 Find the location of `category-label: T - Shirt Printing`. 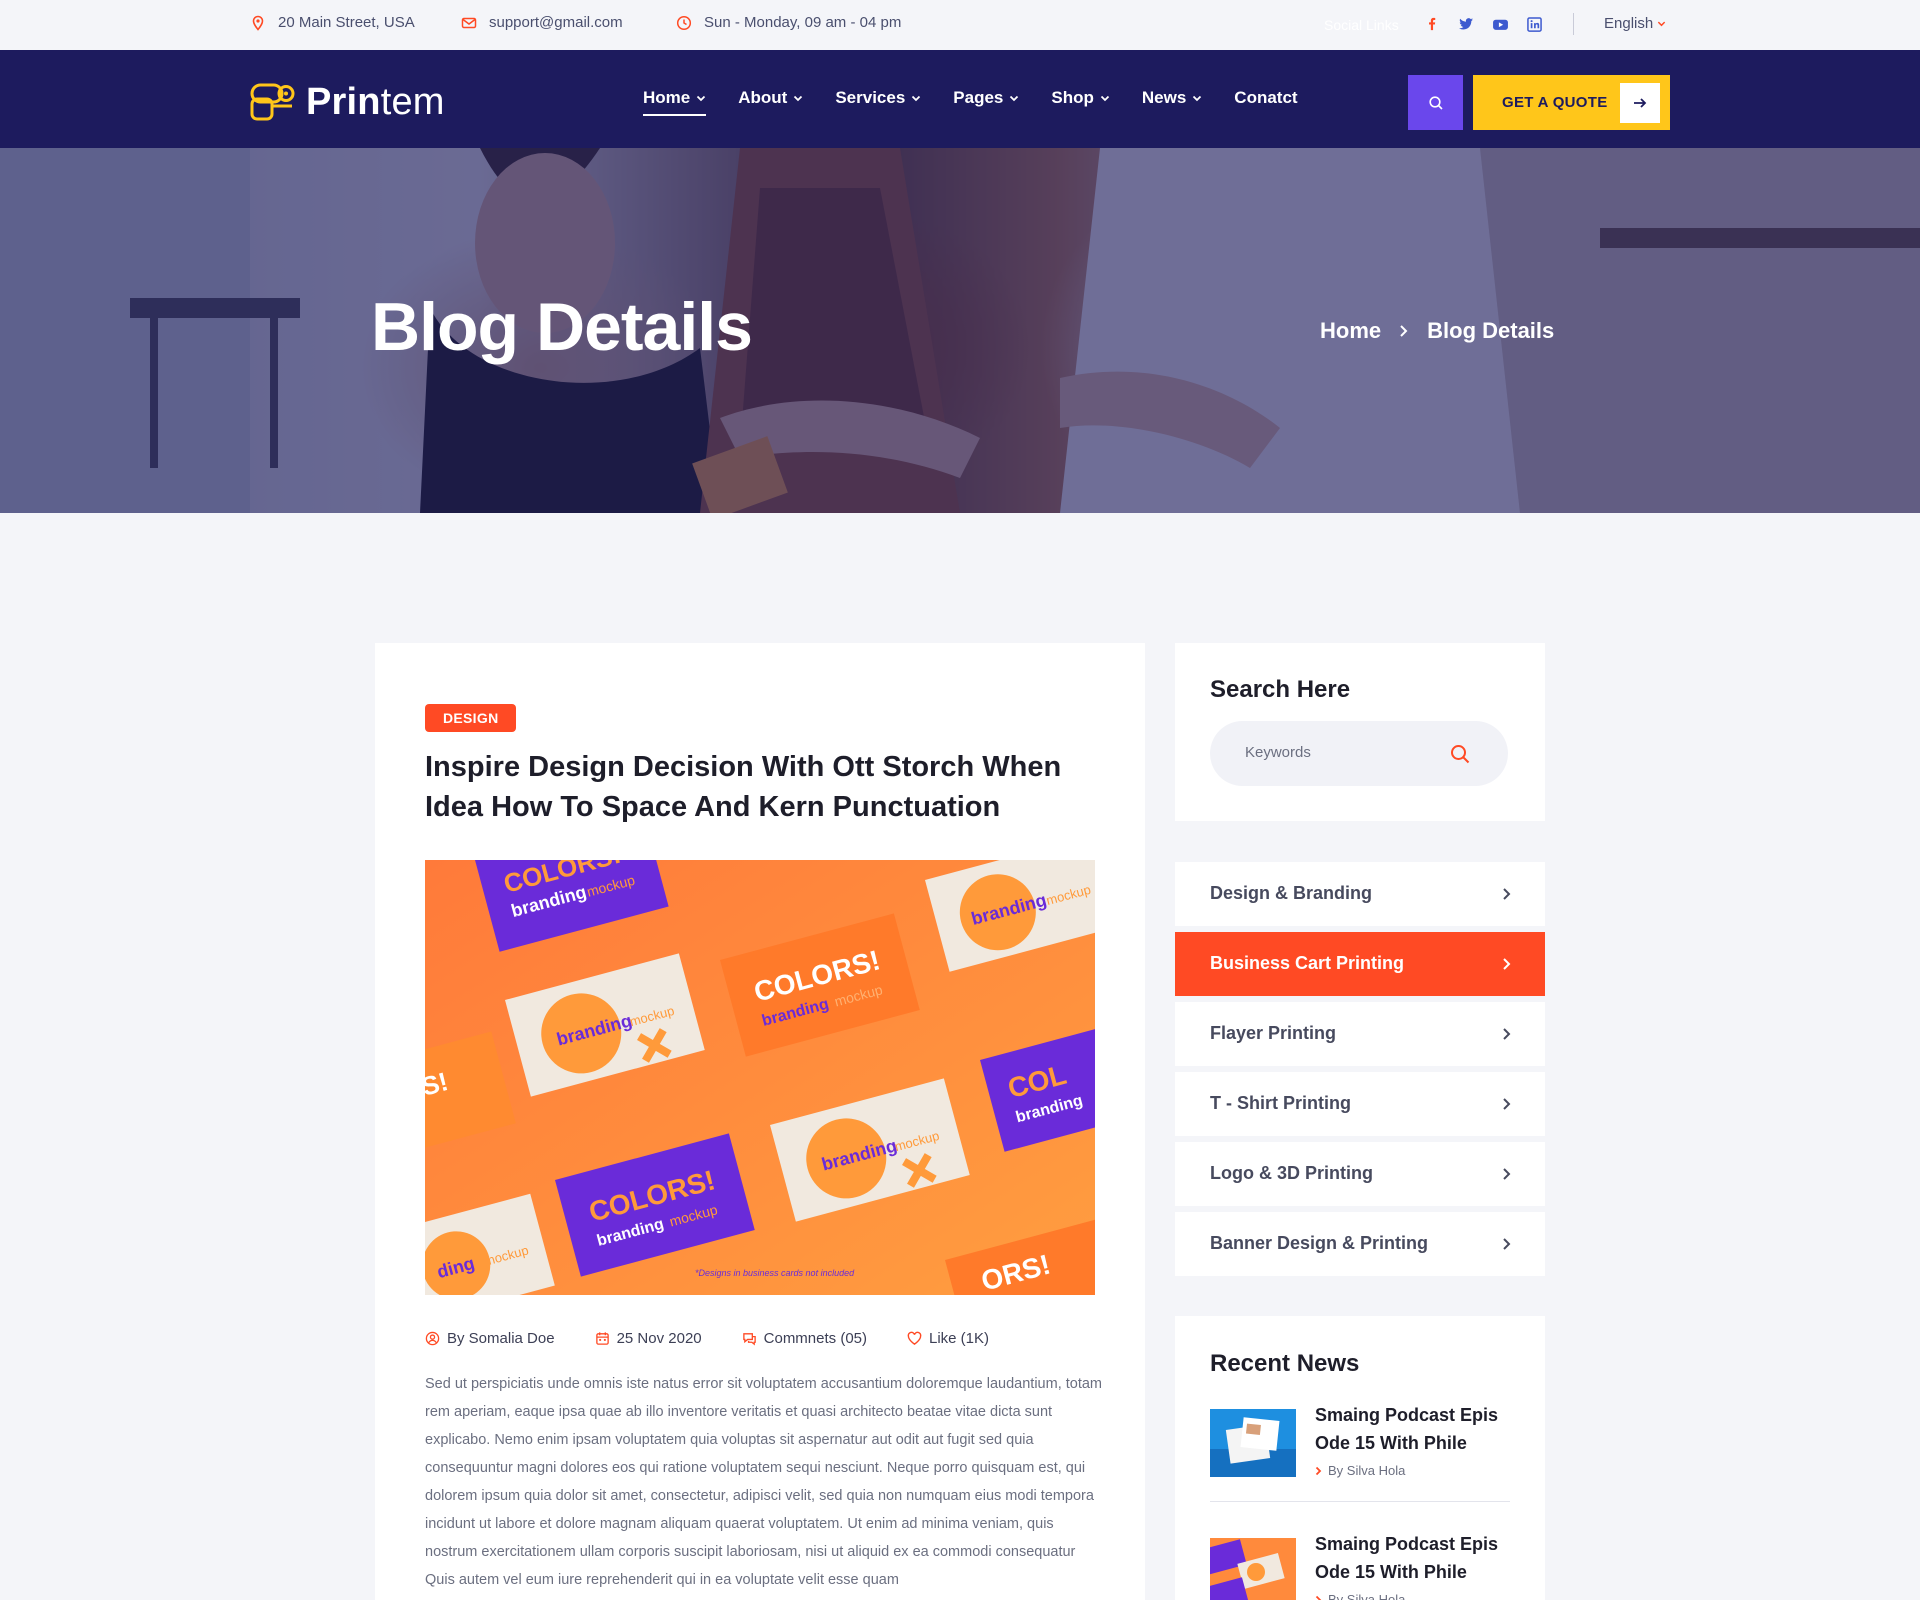

category-label: T - Shirt Printing is located at coordinates (1280, 1103).